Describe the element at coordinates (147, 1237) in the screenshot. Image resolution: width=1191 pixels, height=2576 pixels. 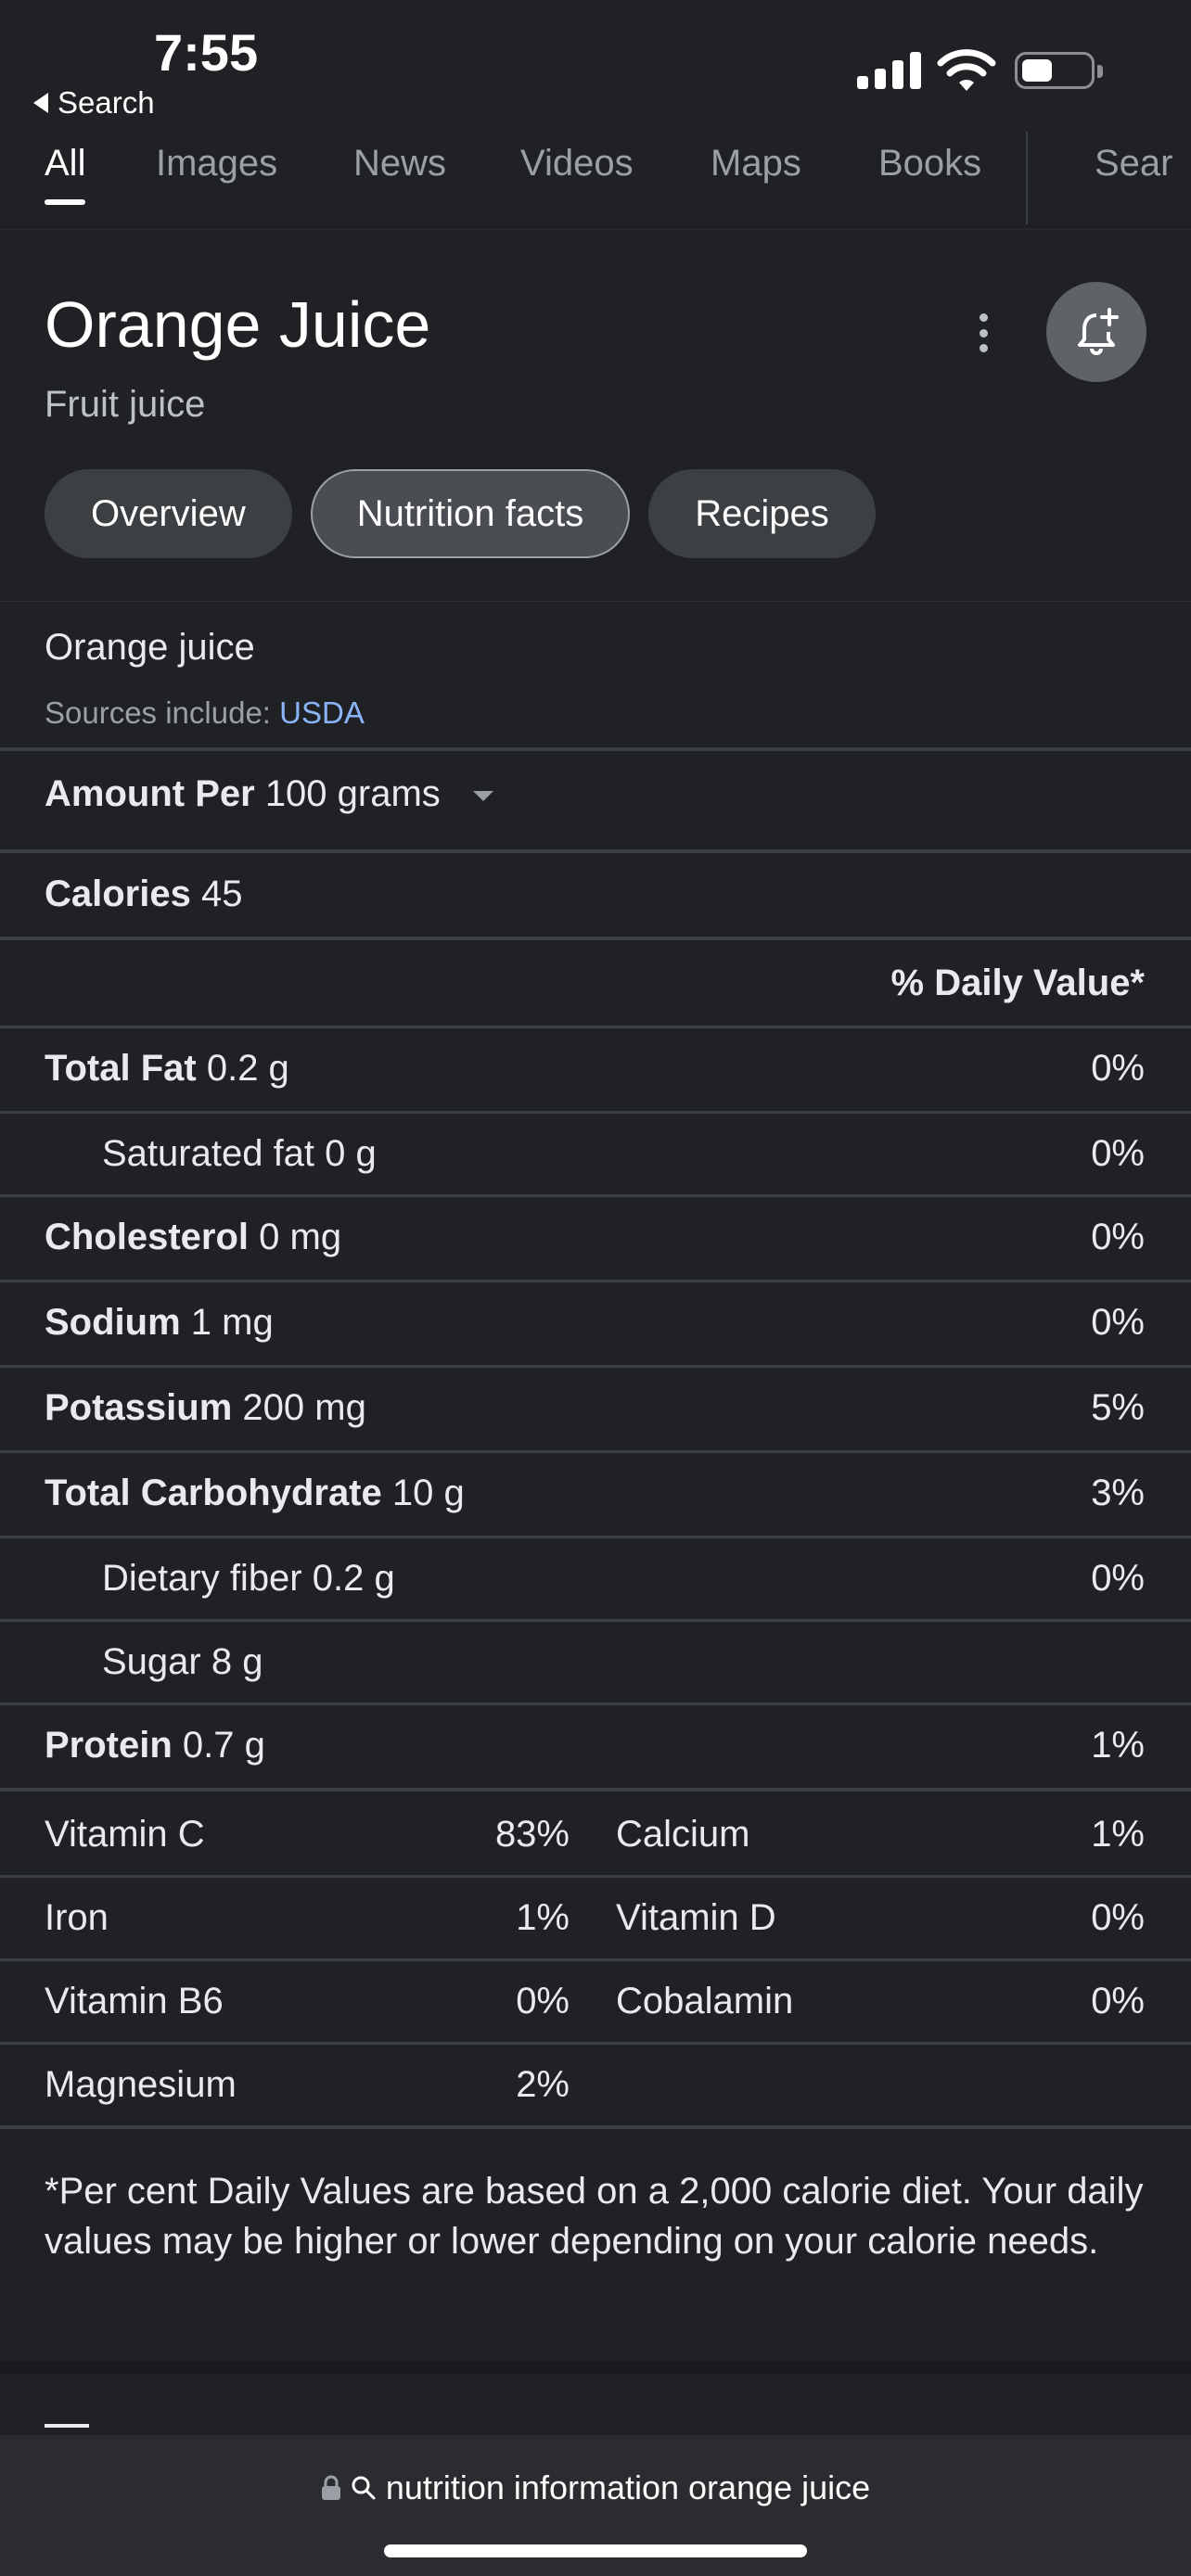
I see `nutrient-name: Cholesterol` at that location.